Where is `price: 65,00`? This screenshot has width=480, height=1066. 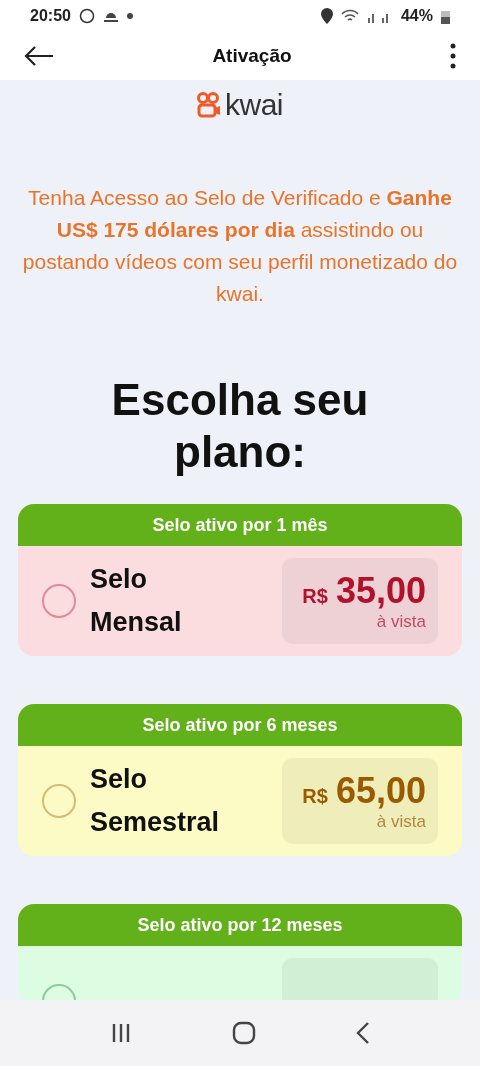 price: 65,00 is located at coordinates (380, 791).